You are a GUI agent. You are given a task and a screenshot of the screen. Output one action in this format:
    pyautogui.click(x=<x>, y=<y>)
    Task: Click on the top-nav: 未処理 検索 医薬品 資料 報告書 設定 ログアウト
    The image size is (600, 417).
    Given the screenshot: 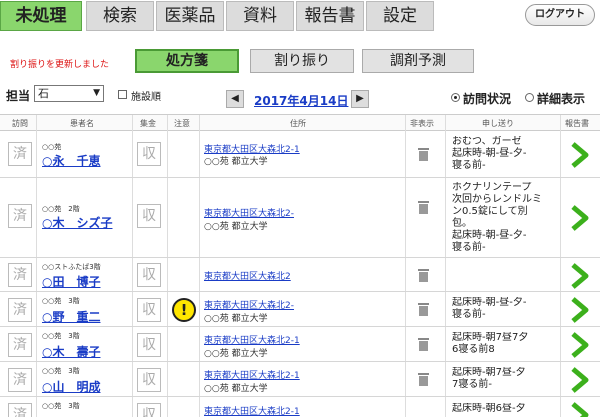 What is the action you would take?
    pyautogui.click(x=300, y=16)
    